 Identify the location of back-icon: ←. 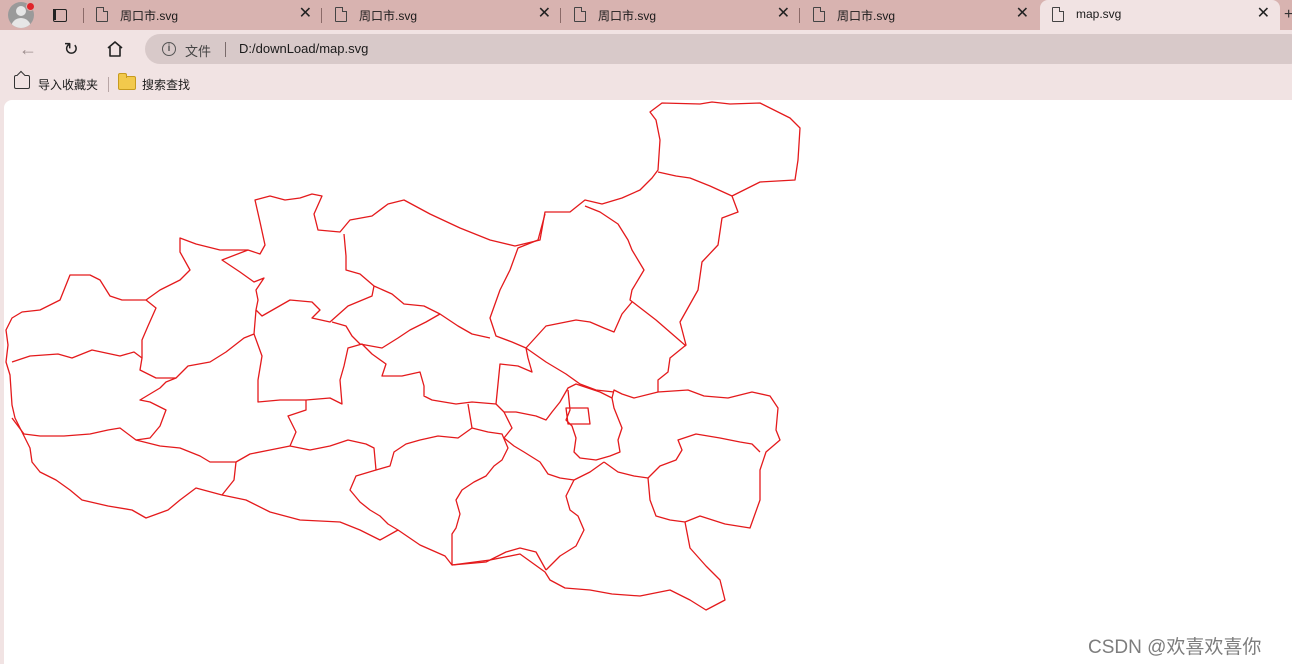
(28, 49).